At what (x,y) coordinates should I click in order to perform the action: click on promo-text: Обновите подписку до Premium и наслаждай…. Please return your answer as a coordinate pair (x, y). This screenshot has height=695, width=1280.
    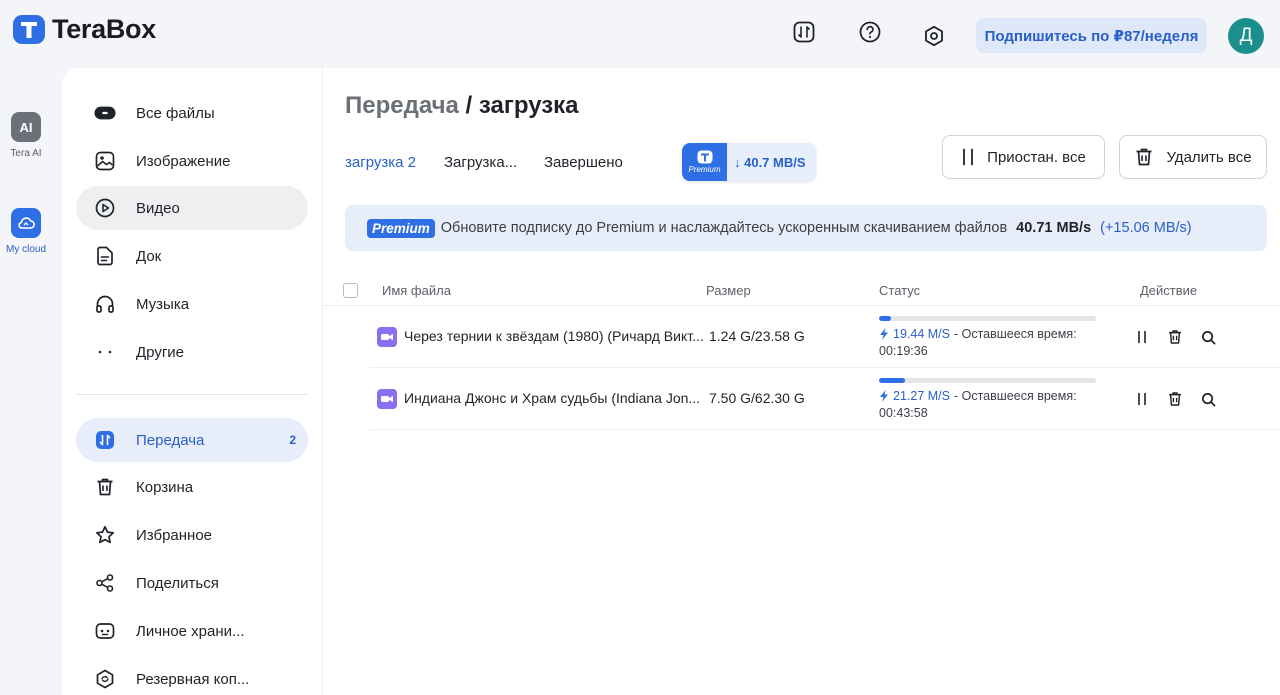
    Looking at the image, I should click on (724, 228).